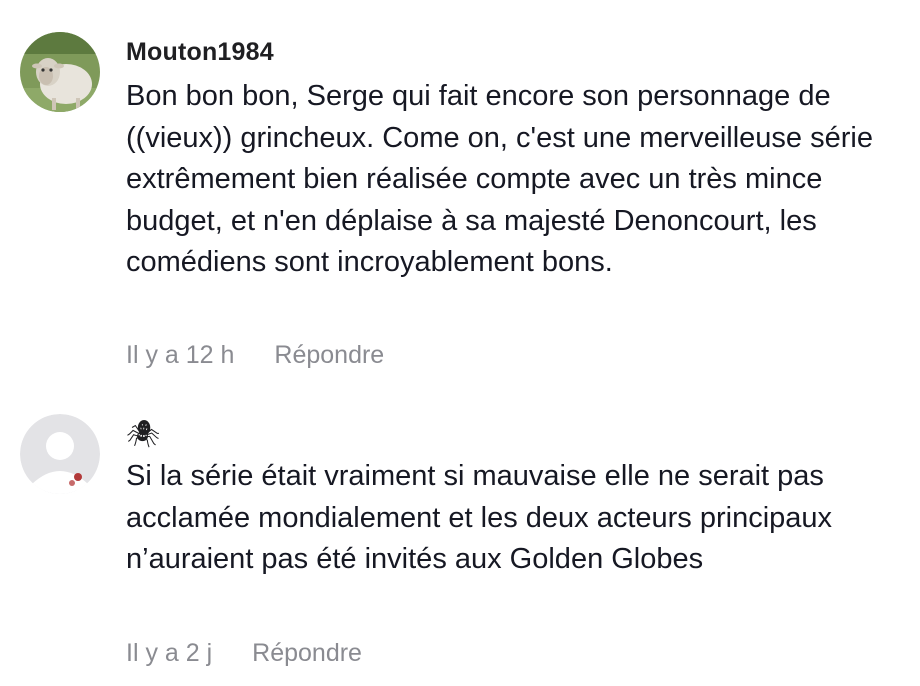  I want to click on default-user-avatar-icon, so click(60, 454).